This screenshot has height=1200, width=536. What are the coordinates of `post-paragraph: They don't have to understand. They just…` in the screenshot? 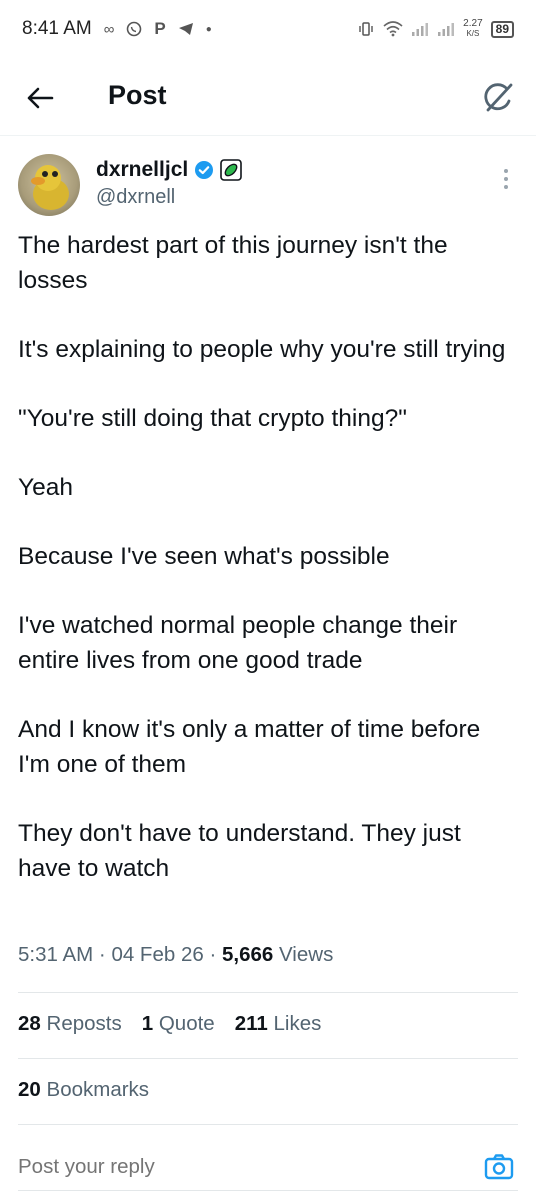 It's located at (239, 851).